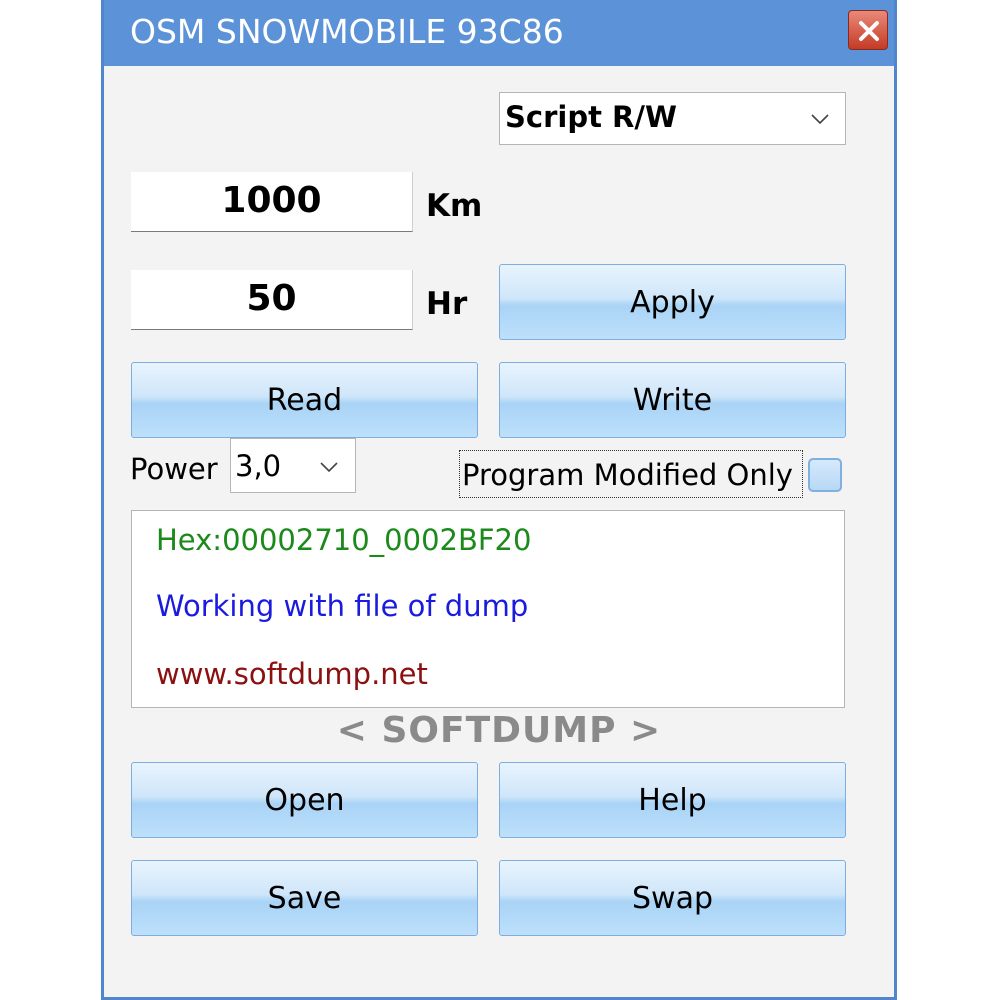  I want to click on brand-label: < SOFTDUMP >, so click(499, 730).